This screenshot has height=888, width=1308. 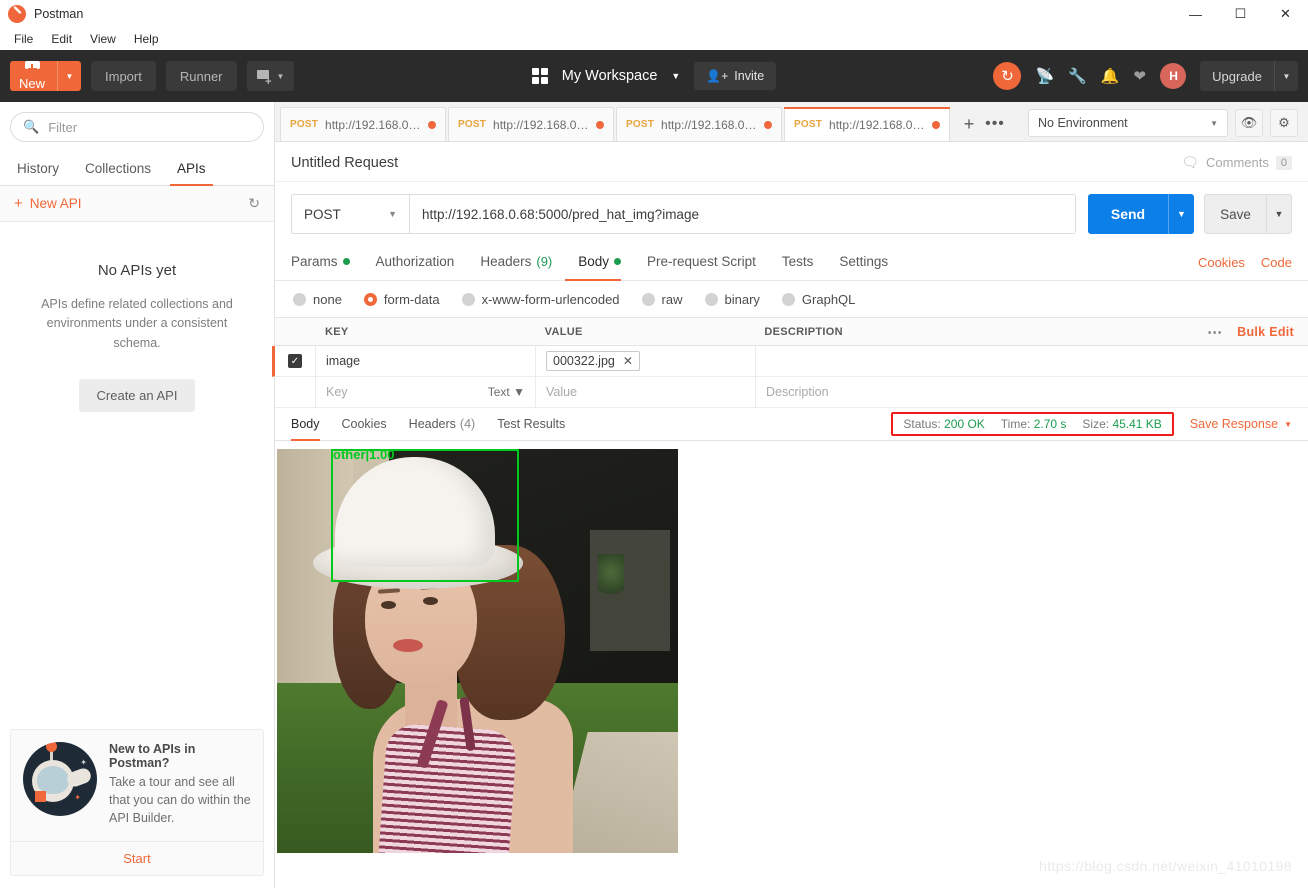 What do you see at coordinates (798, 262) in the screenshot?
I see `tab-tests: Tests` at bounding box center [798, 262].